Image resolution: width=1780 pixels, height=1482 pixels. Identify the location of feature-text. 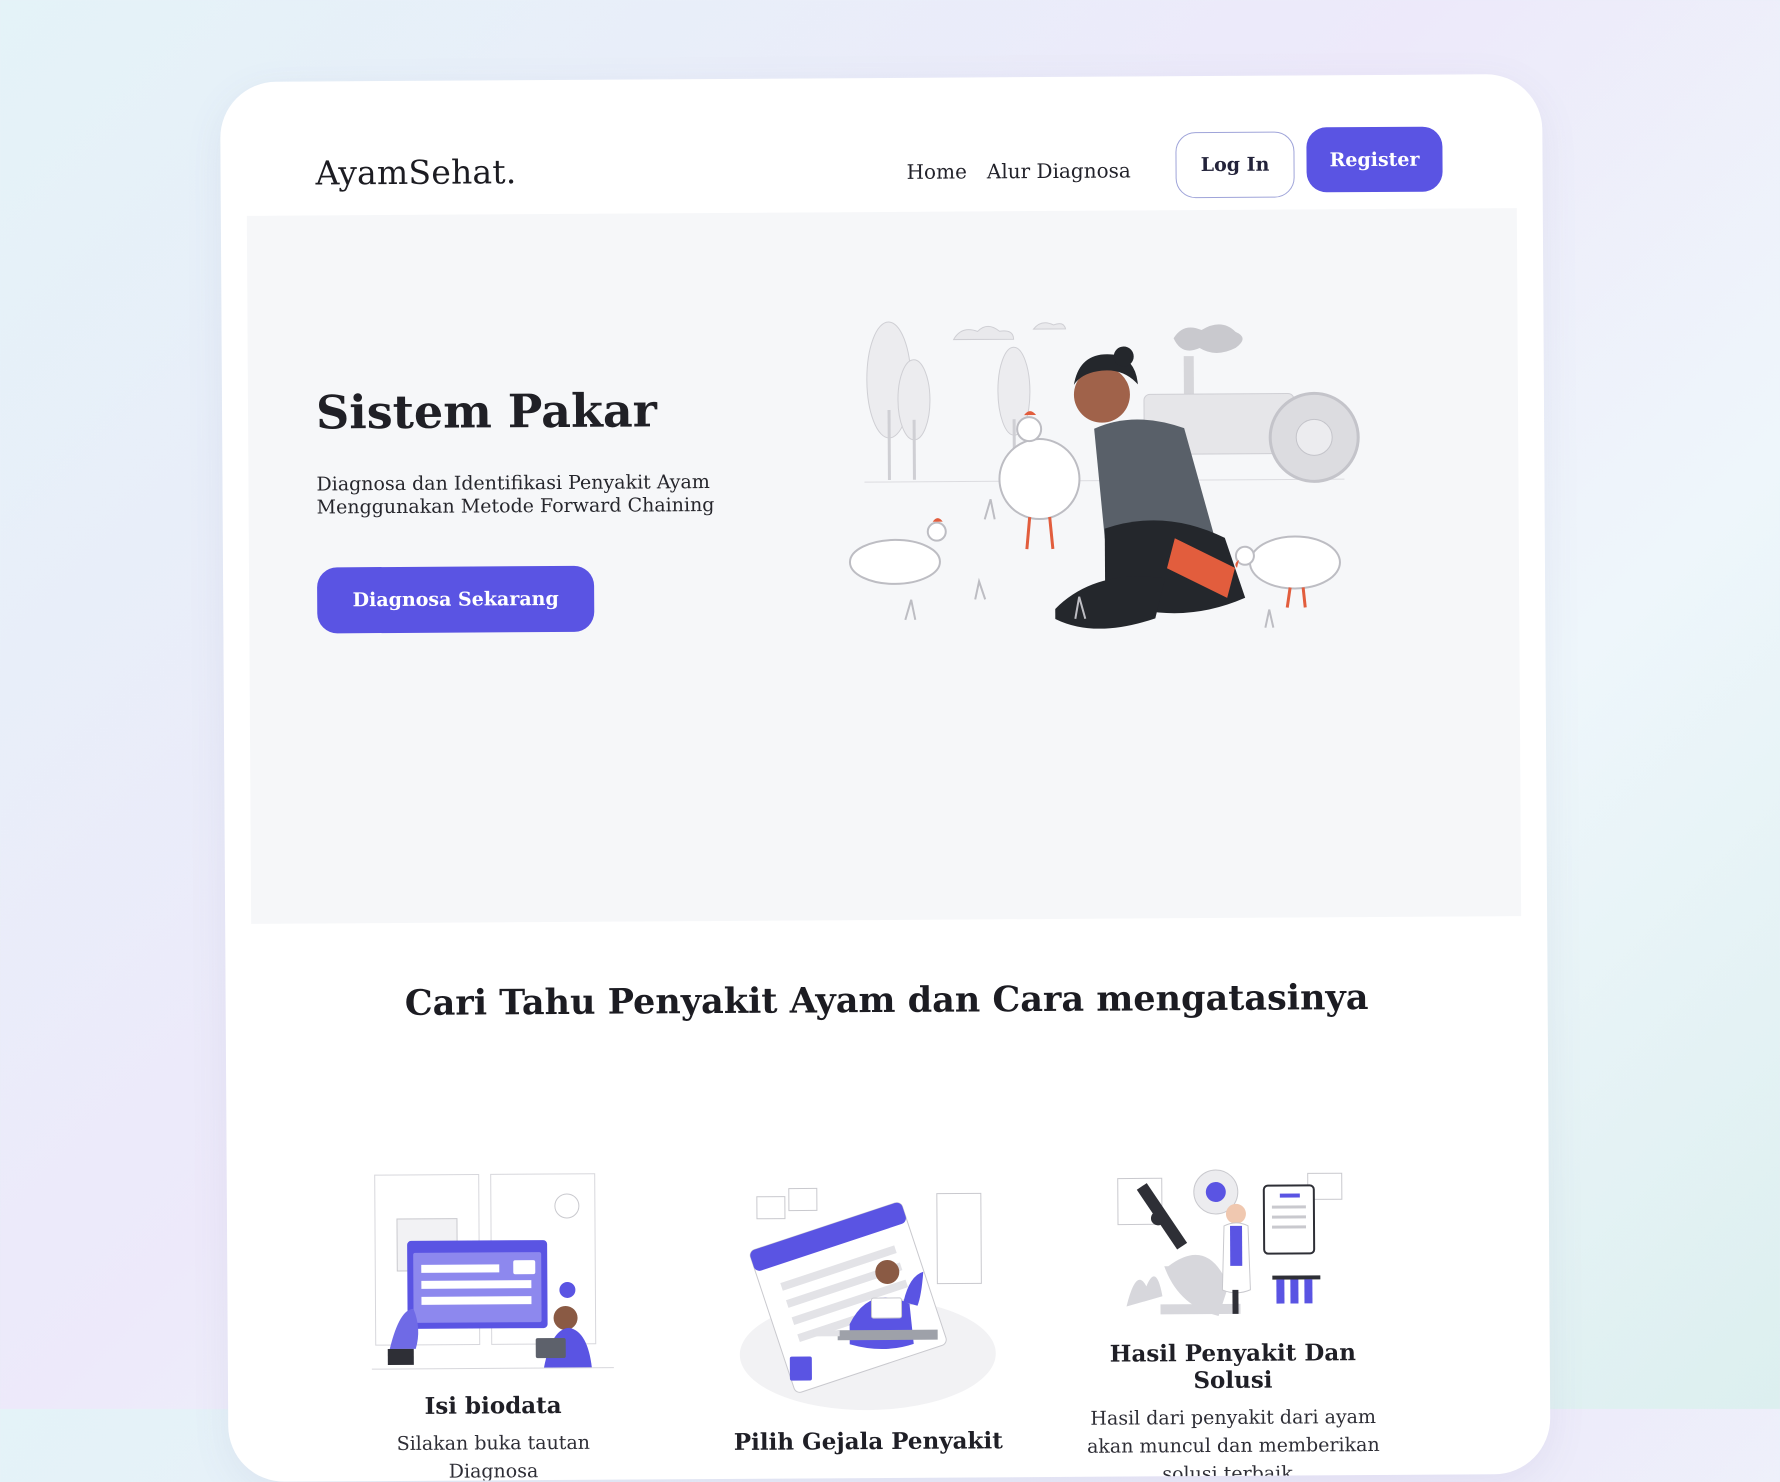
(868, 1465).